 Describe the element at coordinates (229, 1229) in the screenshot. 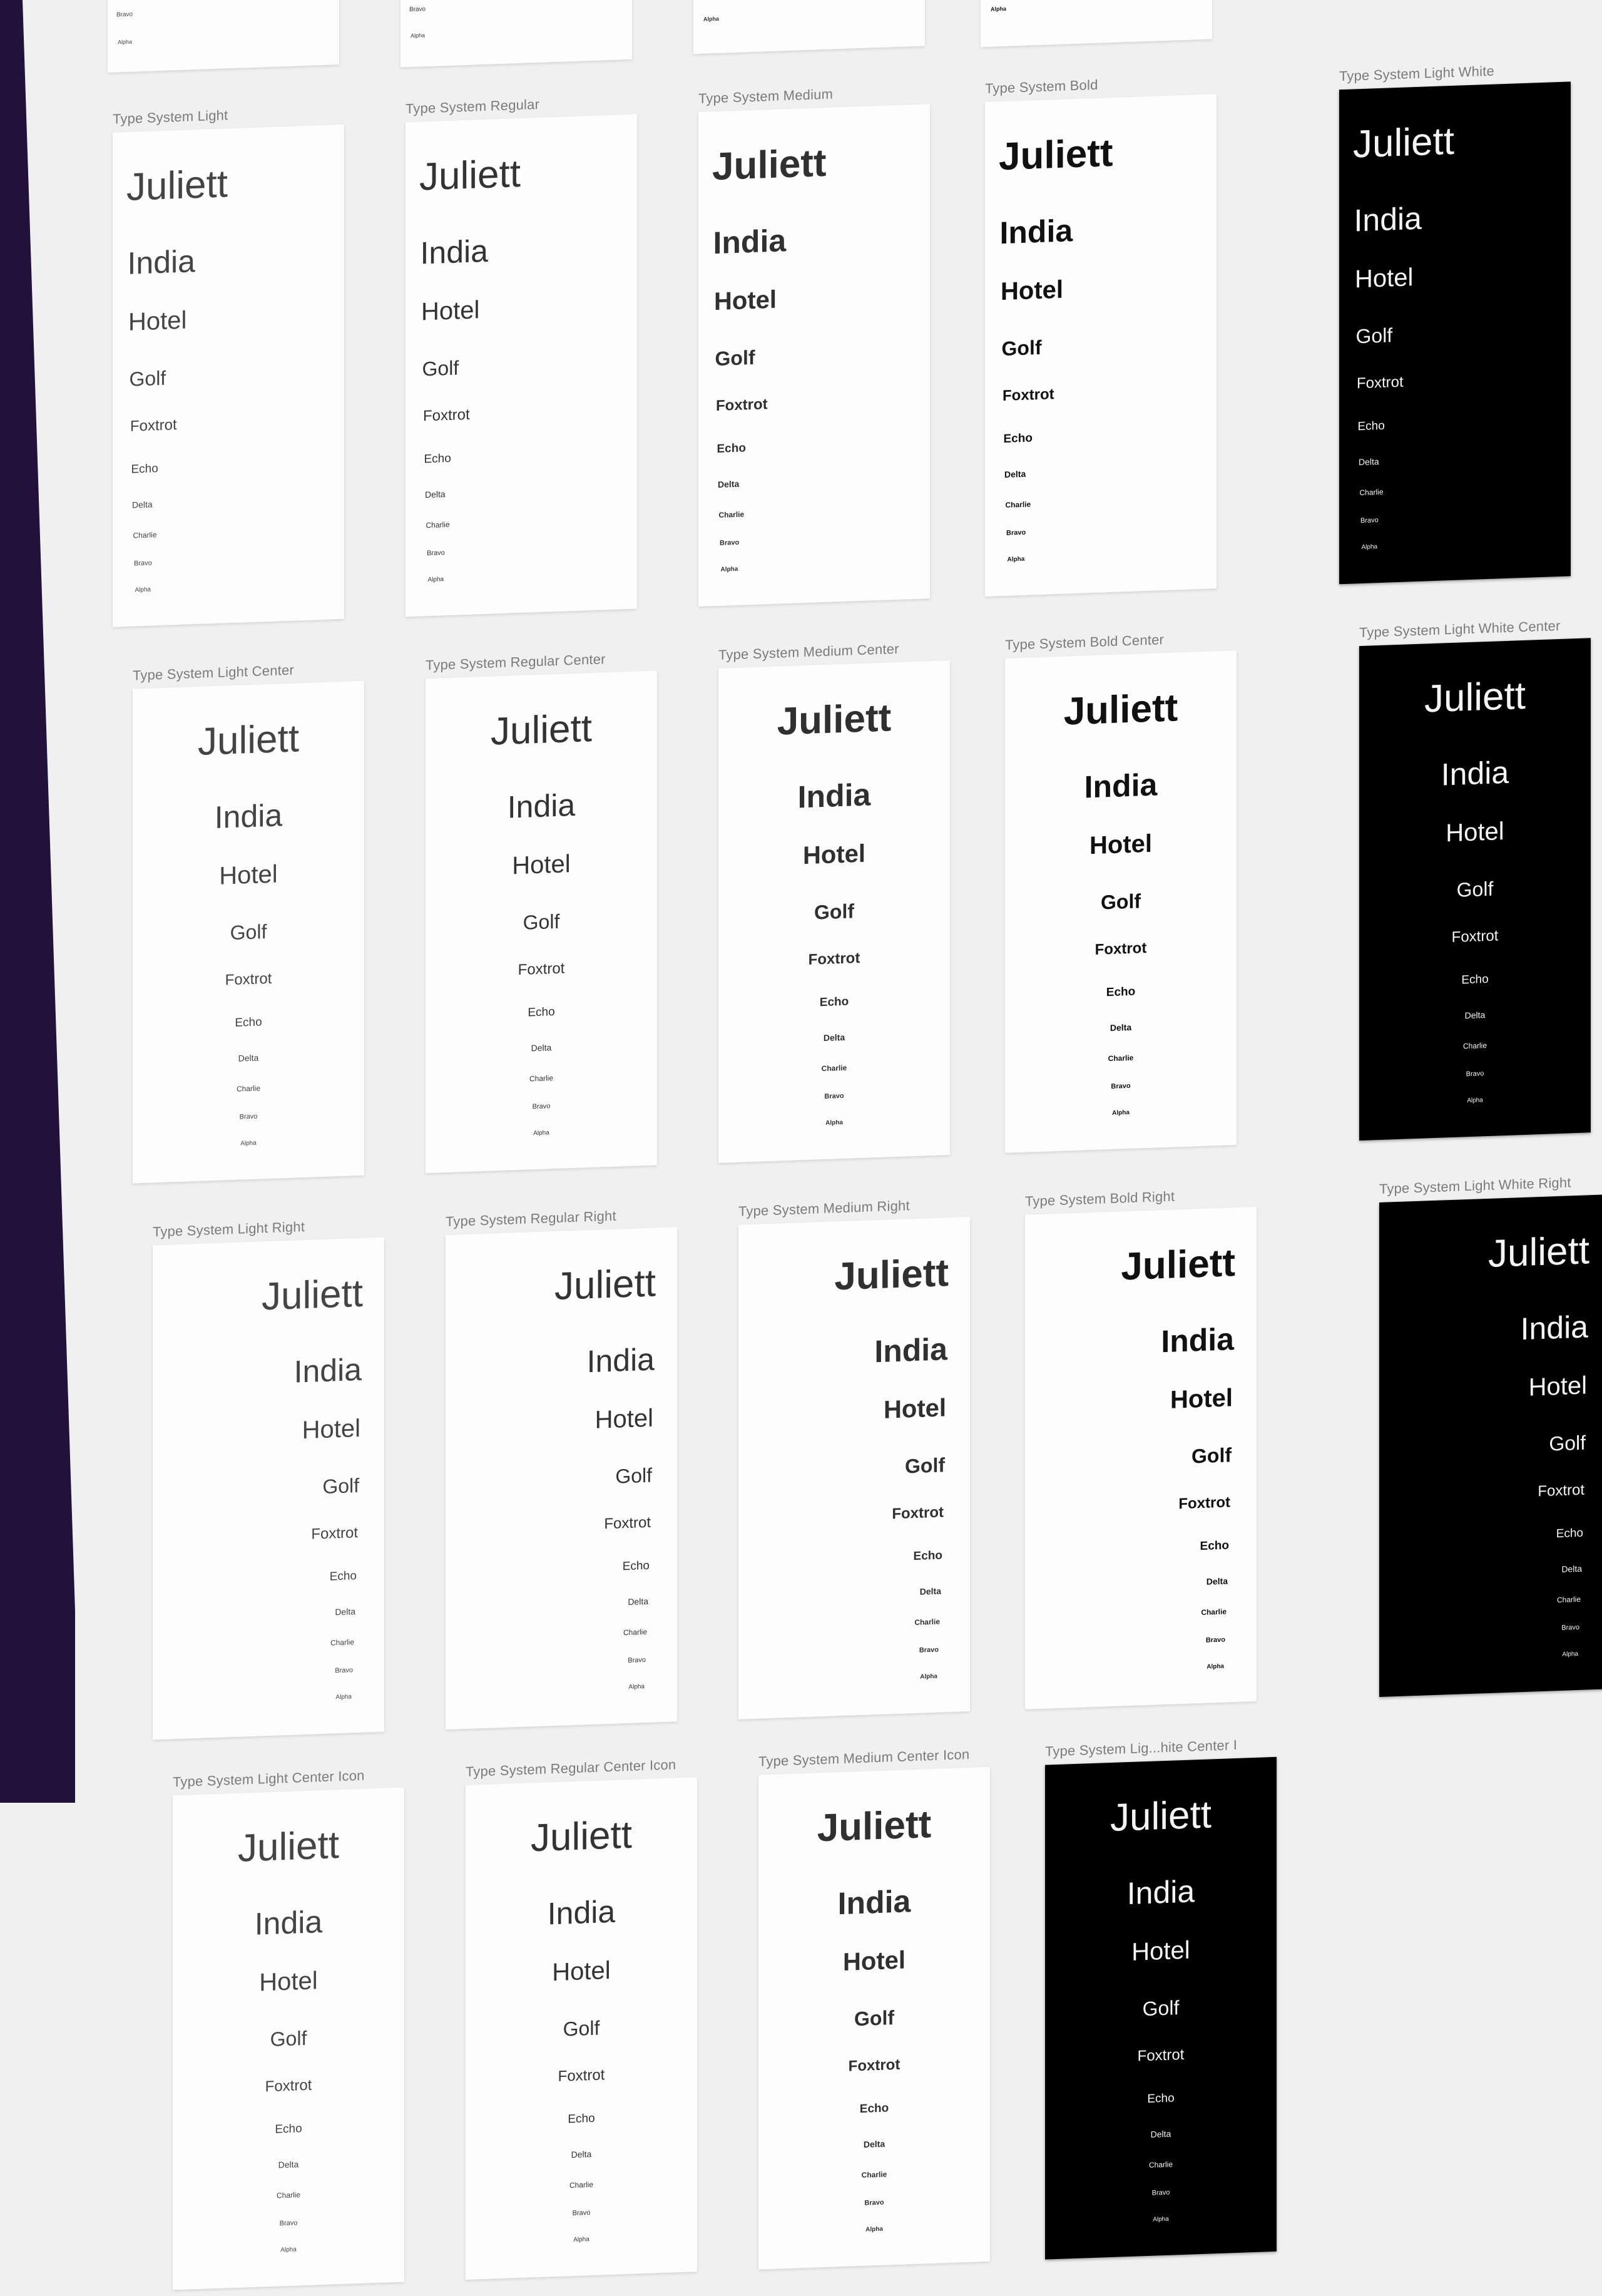

I see `frame-label: Type System Light Right` at that location.